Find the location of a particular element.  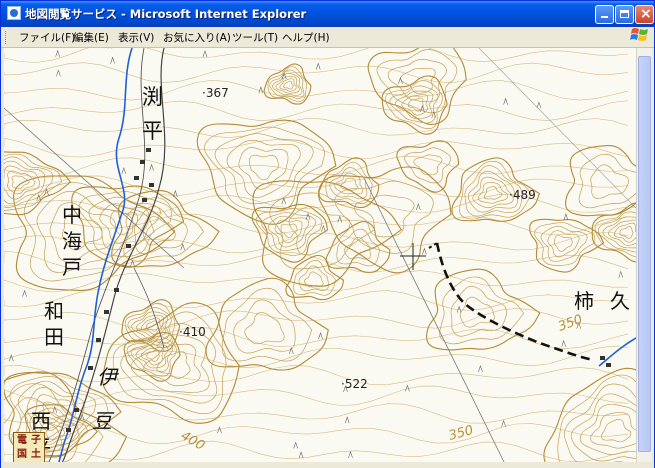

place-name: 伊 is located at coordinates (108, 377).